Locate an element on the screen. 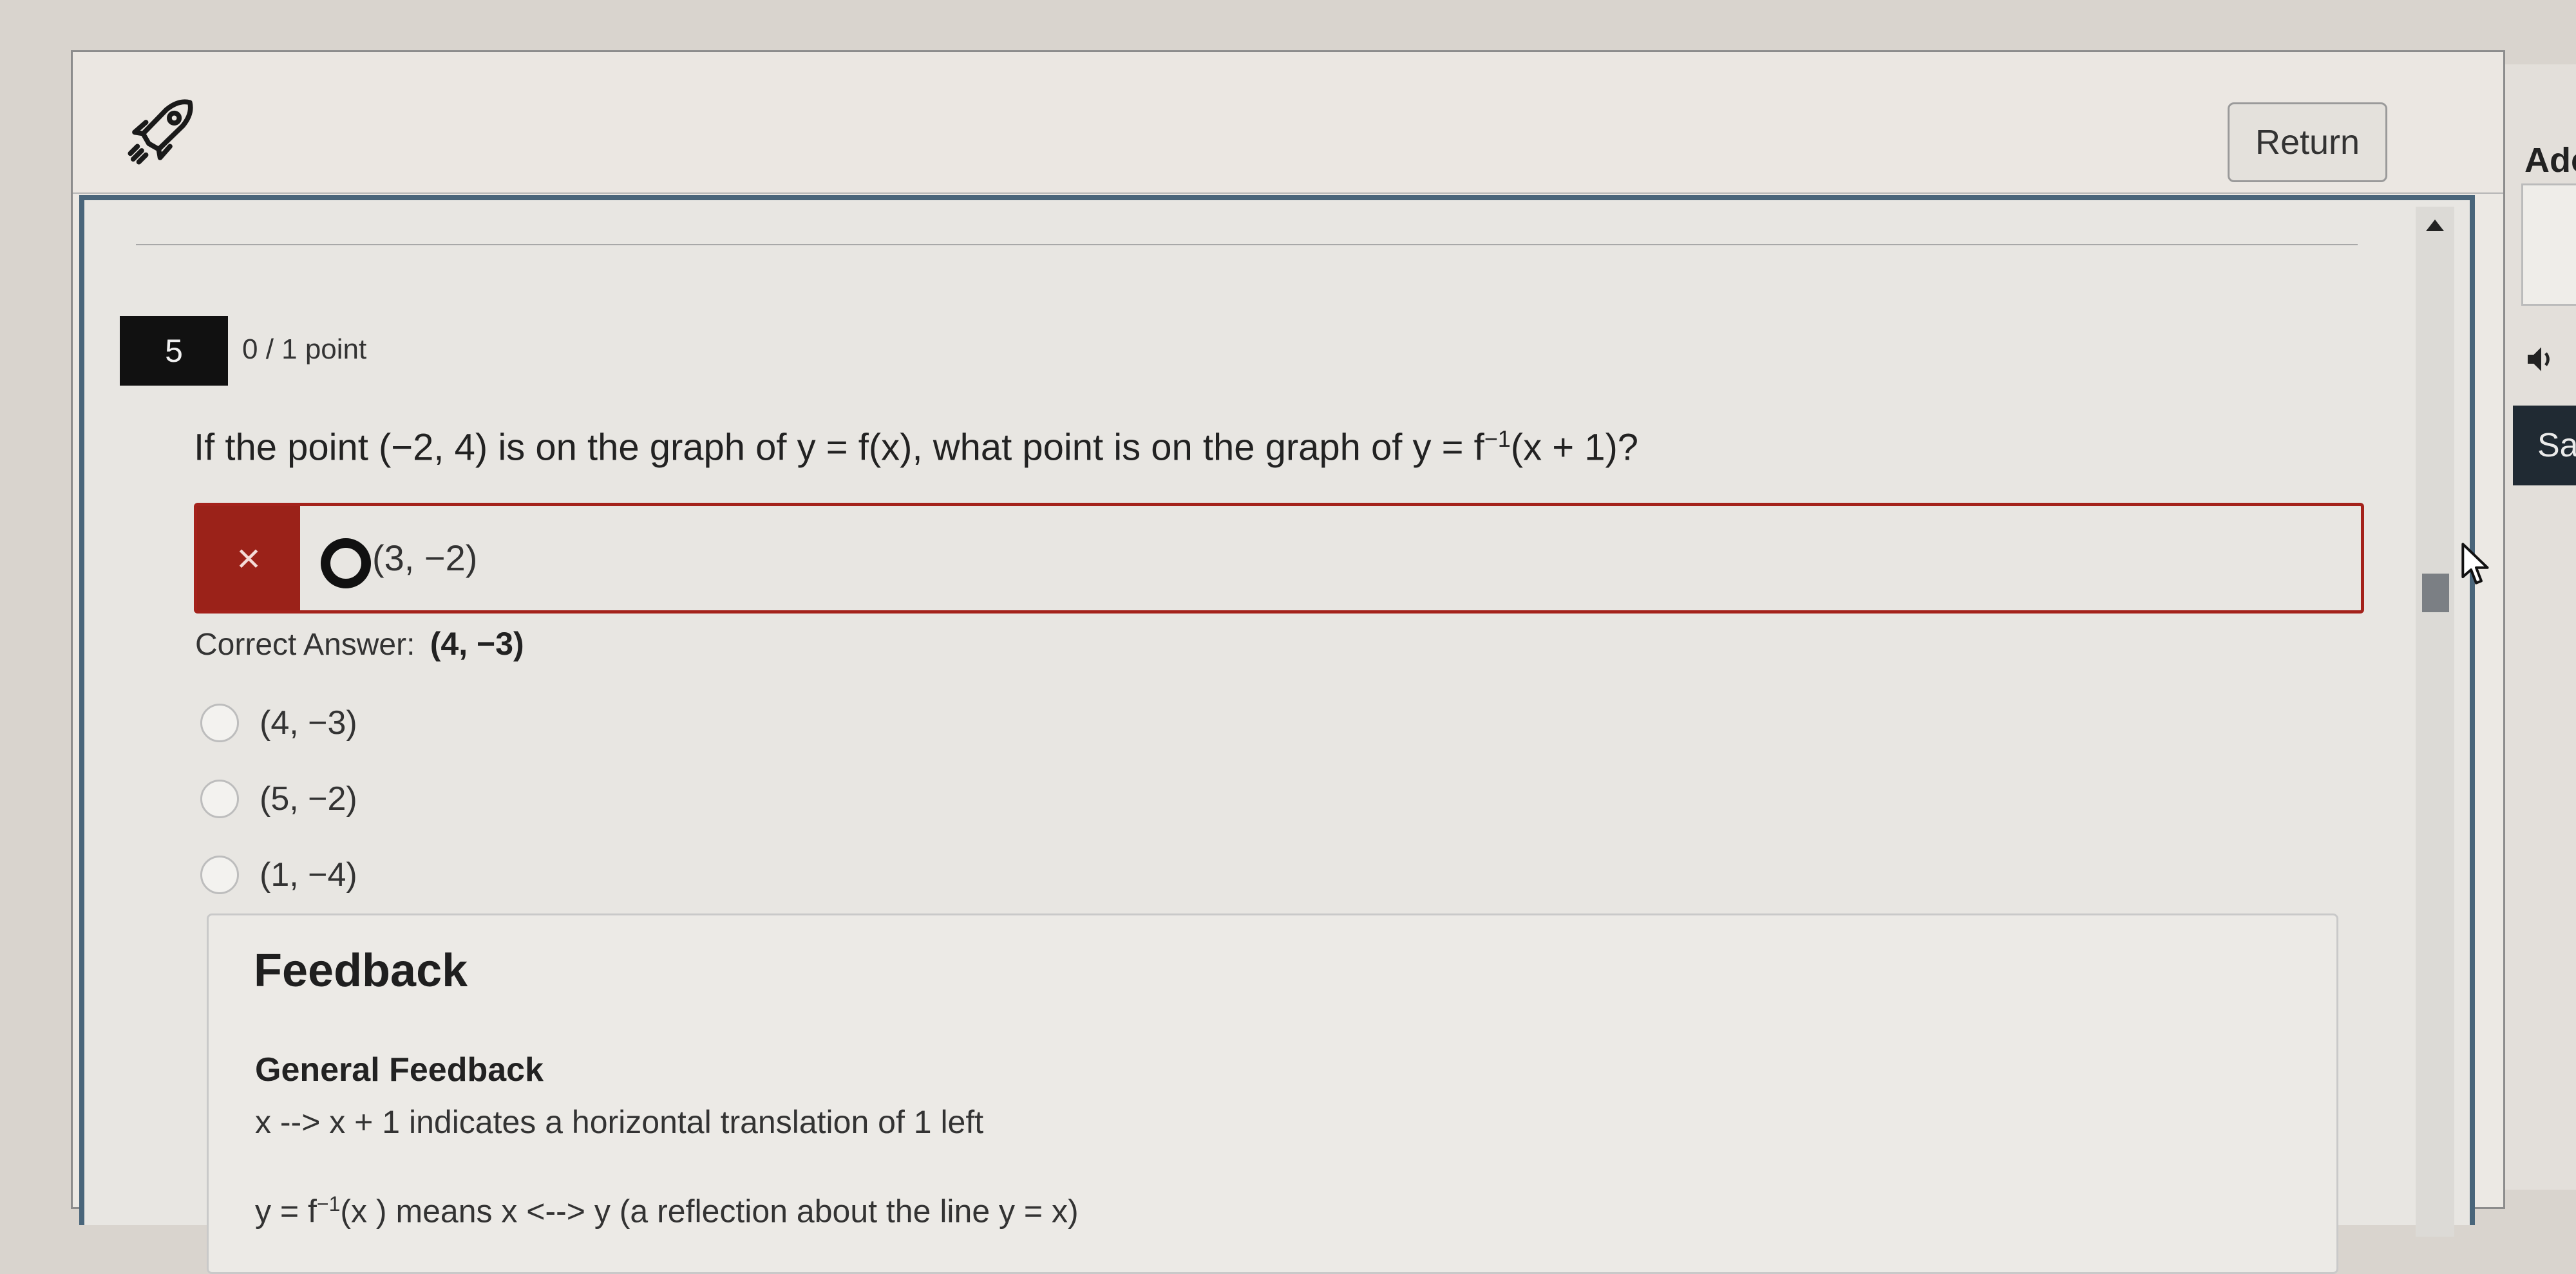 The width and height of the screenshot is (2576, 1274). incorrect-icon: × is located at coordinates (248, 558).